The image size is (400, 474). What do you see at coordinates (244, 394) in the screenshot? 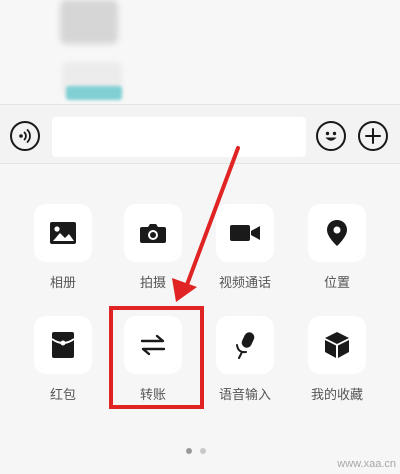
I see `voice-input-label: 语音输入` at bounding box center [244, 394].